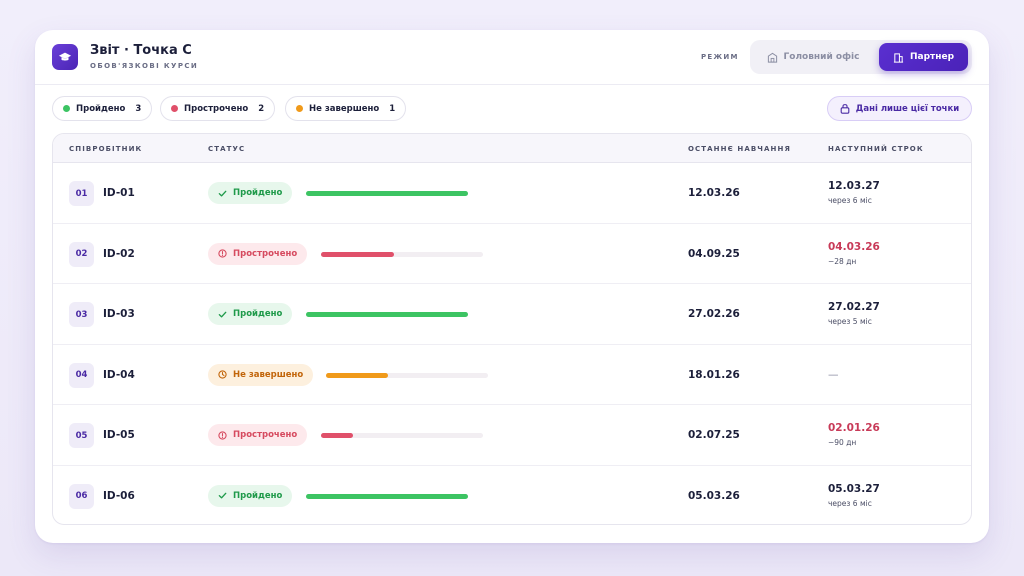 The height and width of the screenshot is (576, 1024). I want to click on row-number: 02, so click(81, 254).